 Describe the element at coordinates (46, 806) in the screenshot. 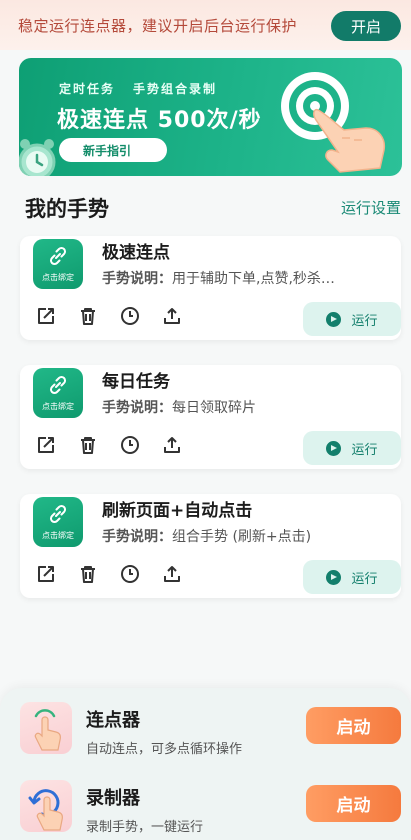

I see `record-finger-icon` at that location.